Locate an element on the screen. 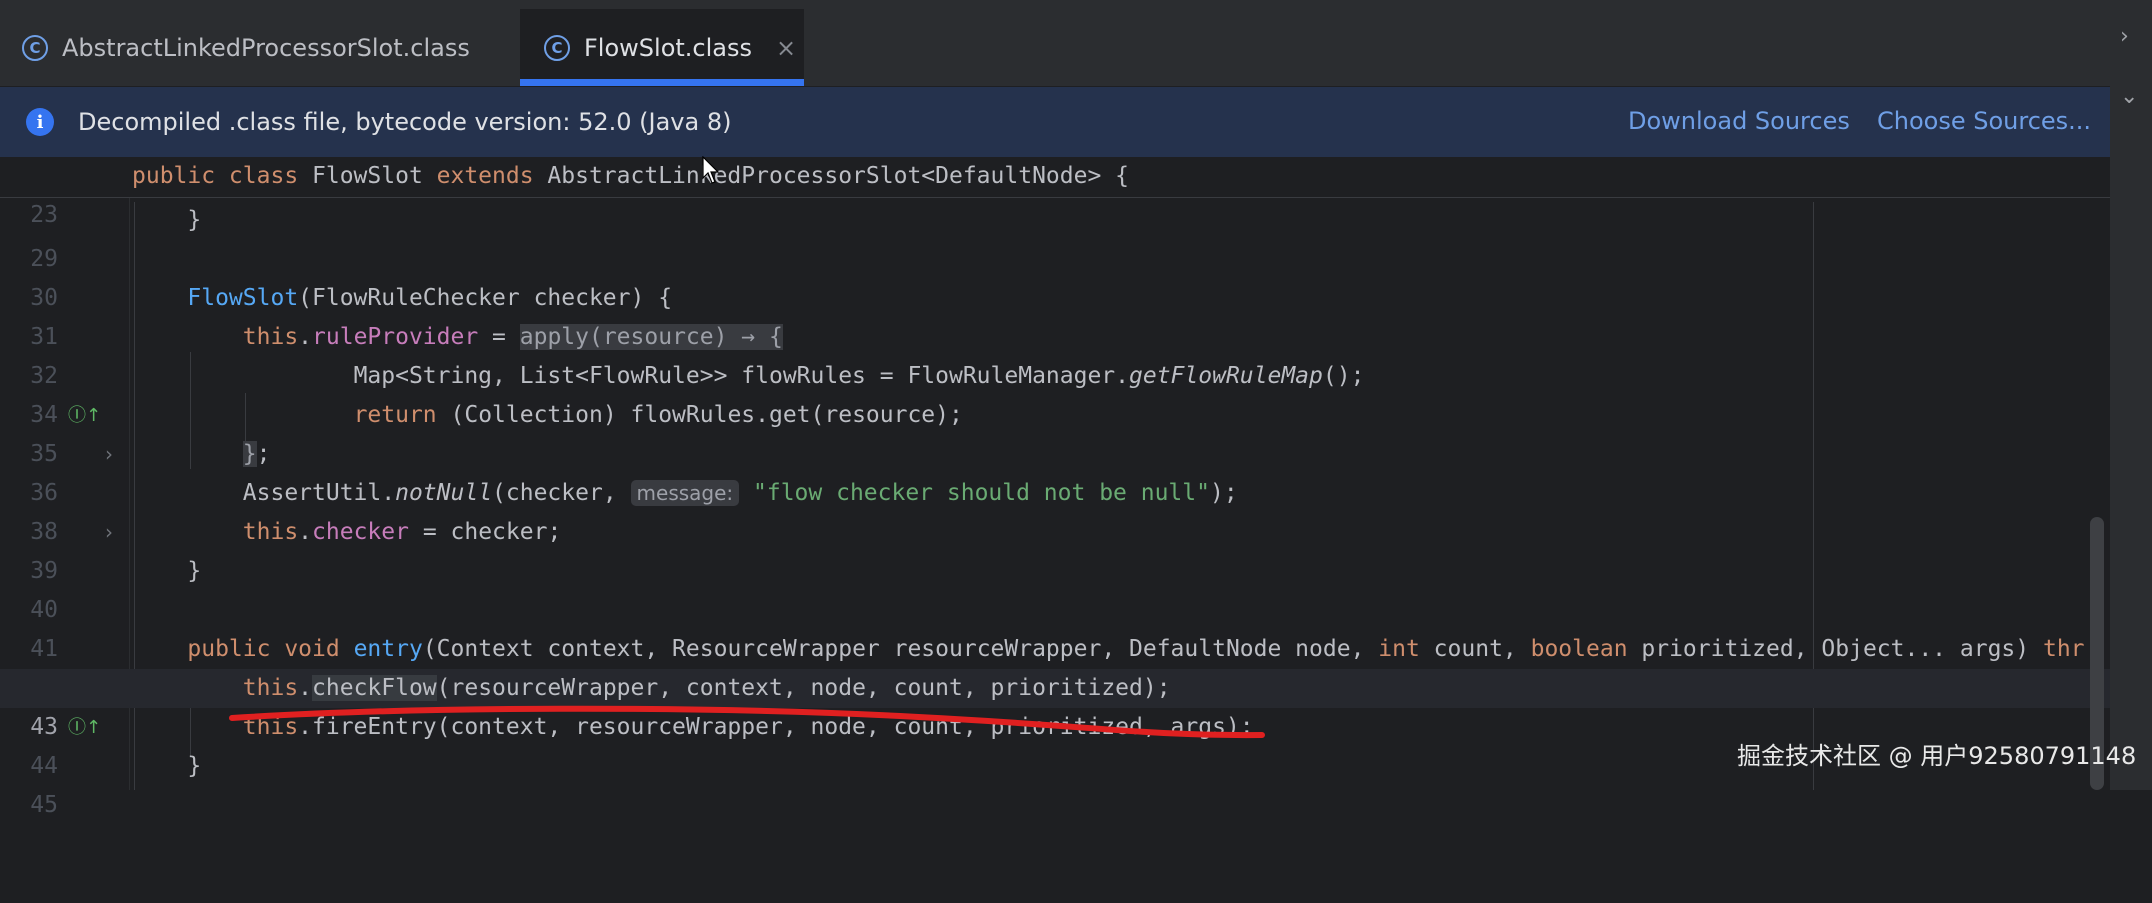  watermark-text: 掘金技术社区 @ 用户92580791148 is located at coordinates (1937, 756).